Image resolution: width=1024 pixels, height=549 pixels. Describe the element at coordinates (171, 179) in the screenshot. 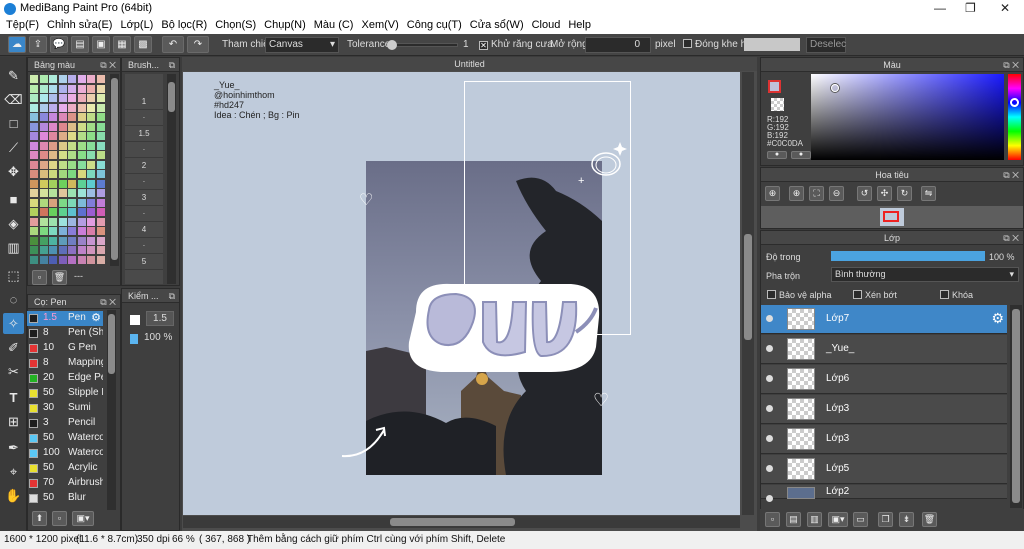

I see `brush-size-scrollbar` at that location.